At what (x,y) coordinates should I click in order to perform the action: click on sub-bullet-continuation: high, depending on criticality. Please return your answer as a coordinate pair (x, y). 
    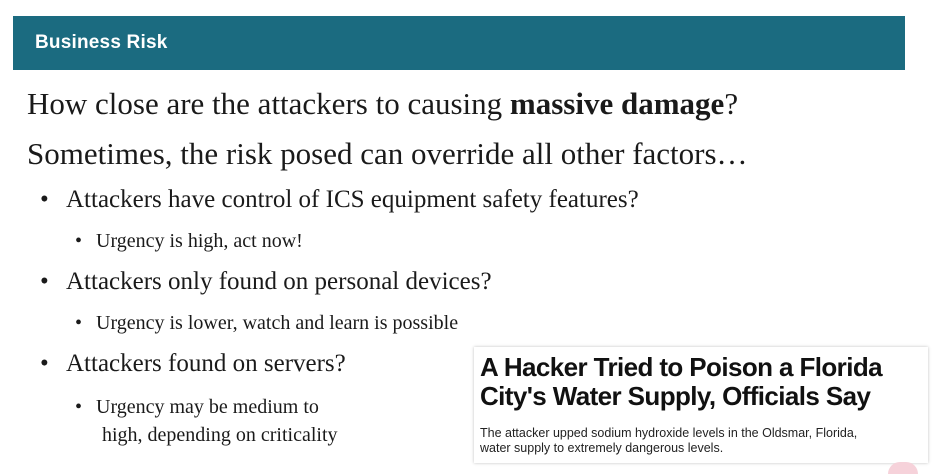
    Looking at the image, I should click on (220, 435).